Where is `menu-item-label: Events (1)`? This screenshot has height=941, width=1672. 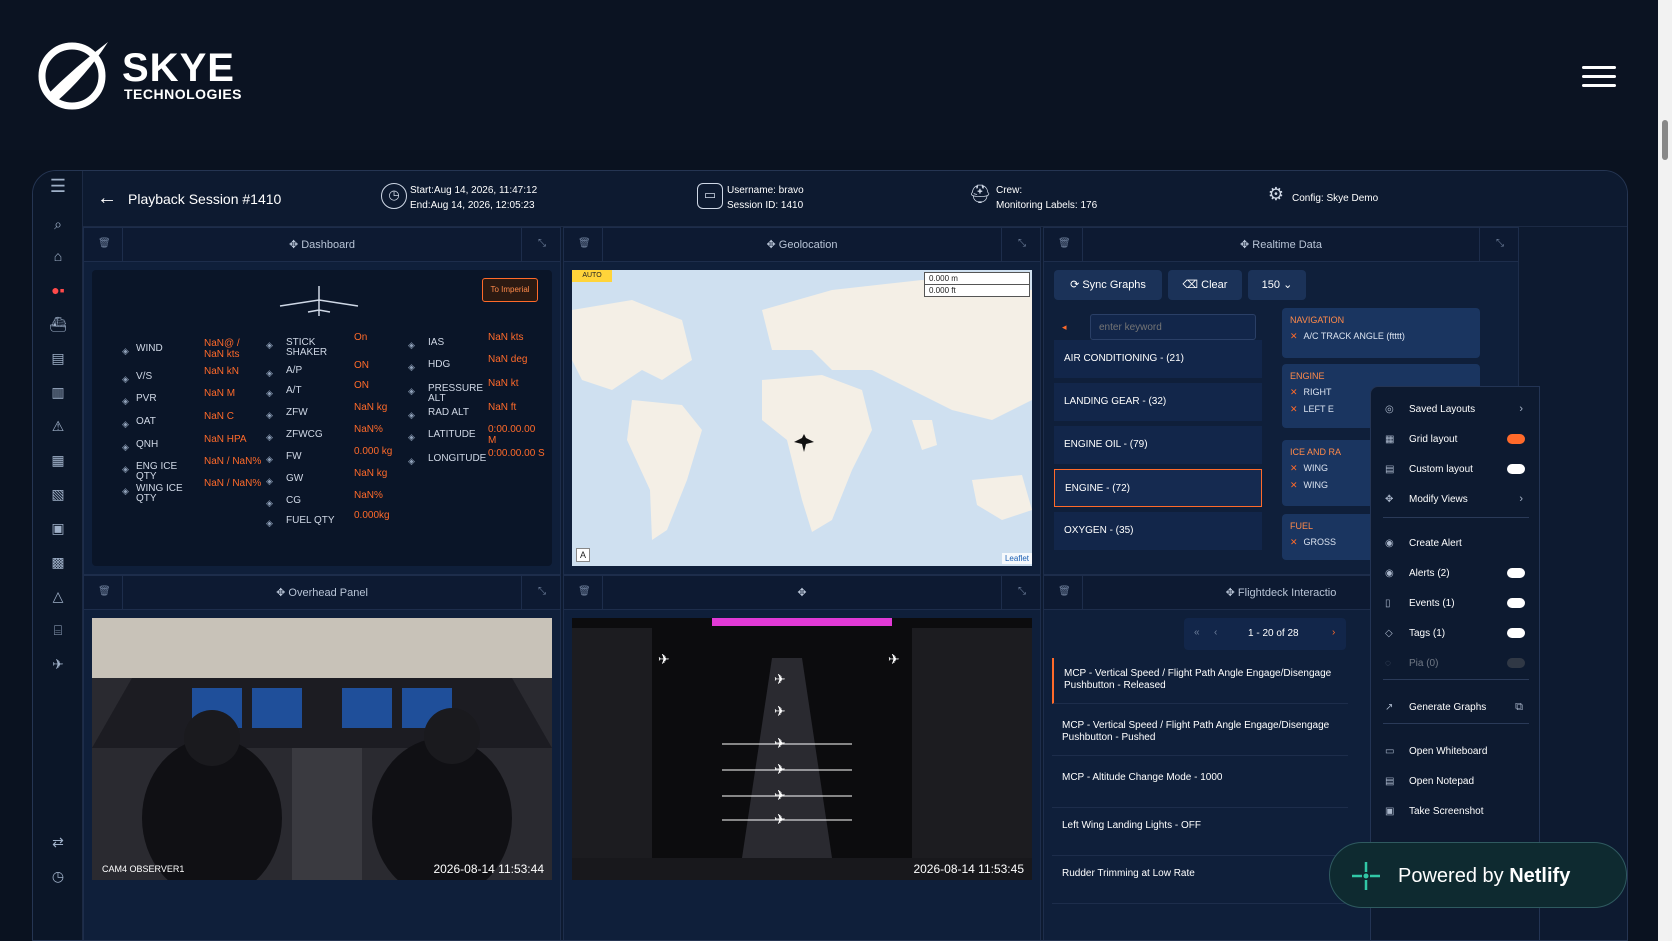 menu-item-label: Events (1) is located at coordinates (1432, 603).